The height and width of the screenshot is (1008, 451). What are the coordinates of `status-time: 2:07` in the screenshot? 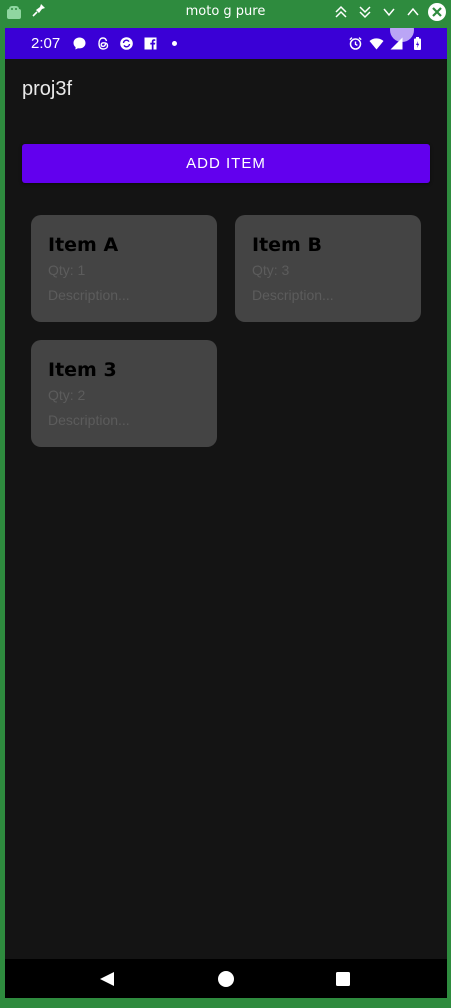 It's located at (46, 43).